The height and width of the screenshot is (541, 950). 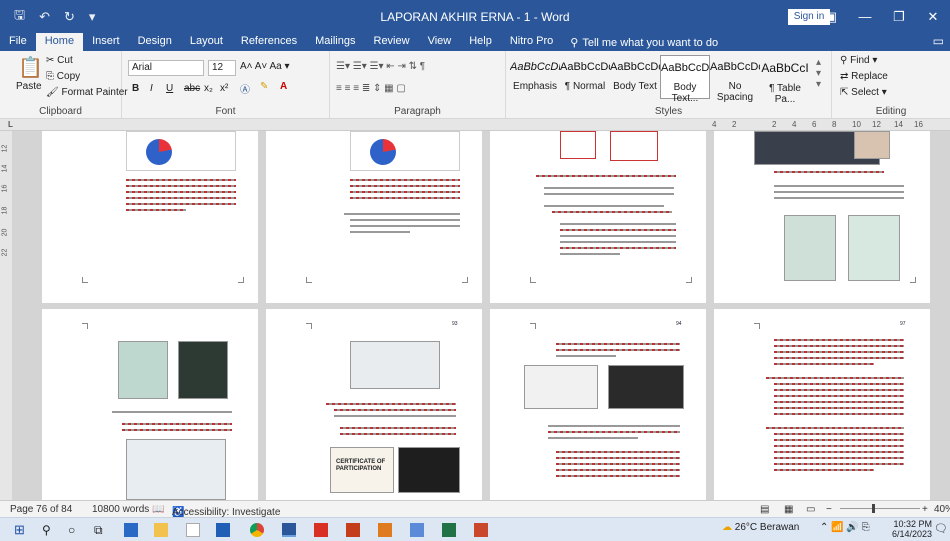 I want to click on style-body-text: AaBbCcDc Body Text, so click(x=635, y=77).